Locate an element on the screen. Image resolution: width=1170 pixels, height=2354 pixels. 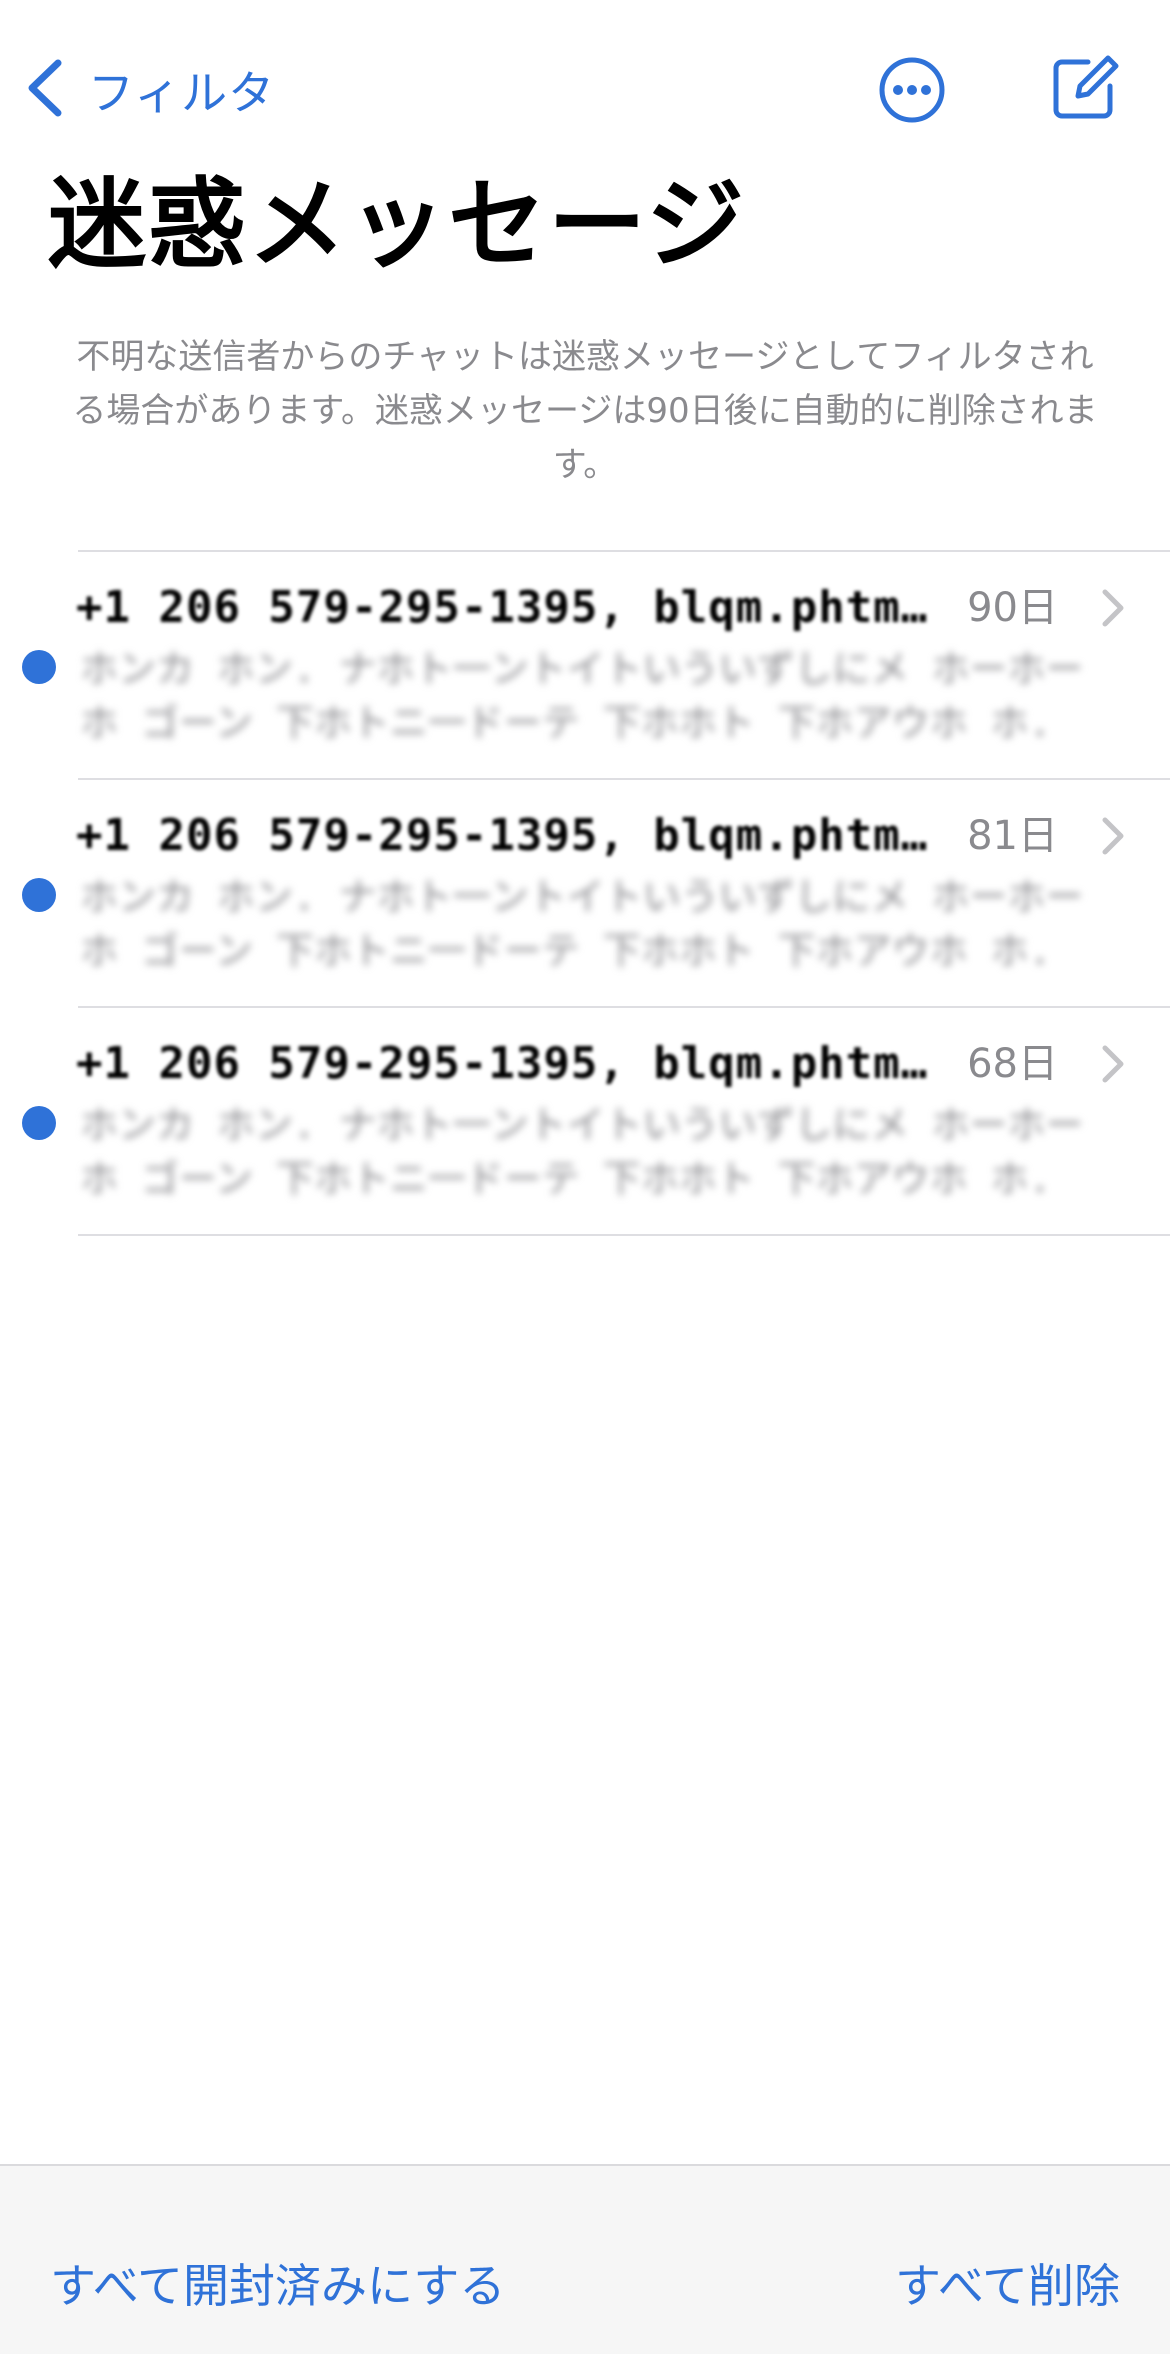
list-divider is located at coordinates (624, 1235).